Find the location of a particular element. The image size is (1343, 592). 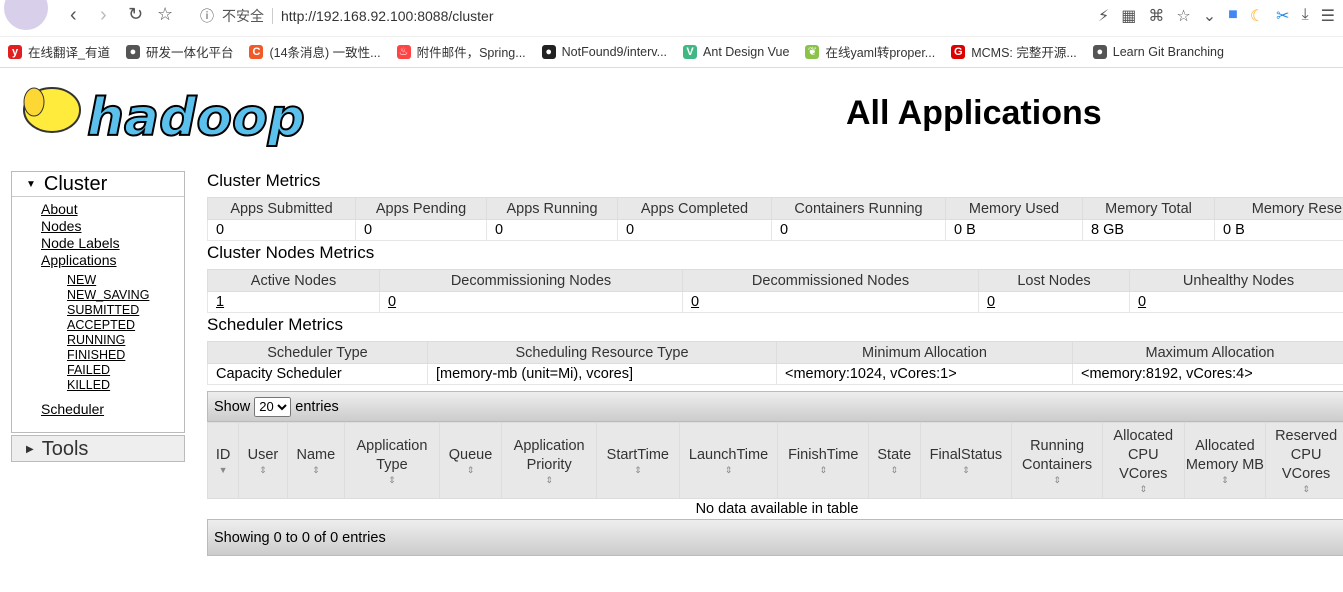

sidebar-link-nodes: Nodes is located at coordinates (112, 226).